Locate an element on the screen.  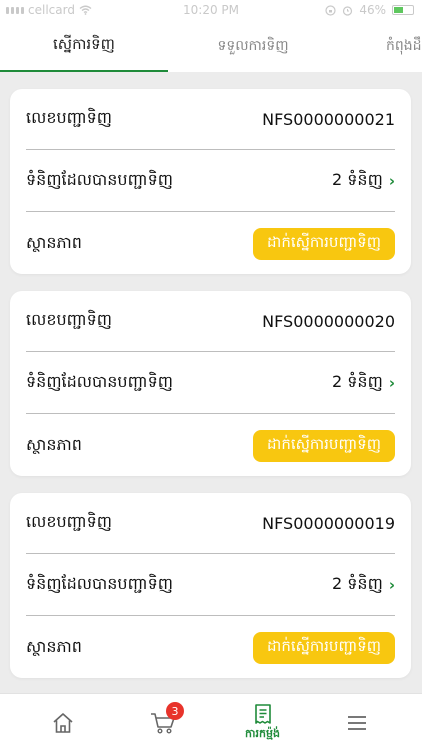
alarm-icon is located at coordinates (348, 10).